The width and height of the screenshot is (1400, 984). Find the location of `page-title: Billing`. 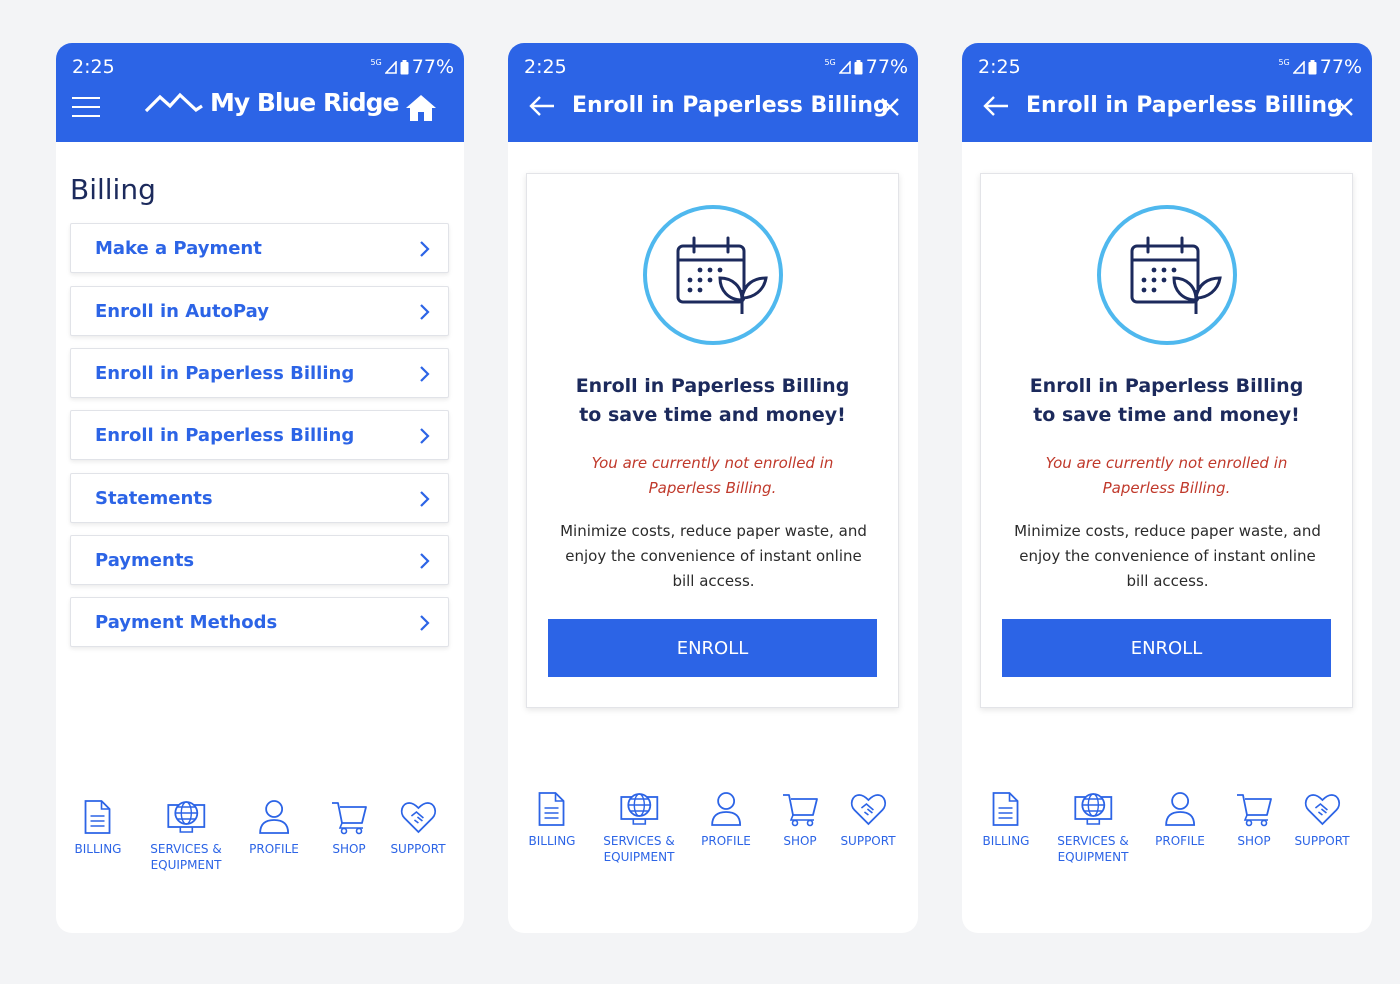

page-title: Billing is located at coordinates (113, 189).